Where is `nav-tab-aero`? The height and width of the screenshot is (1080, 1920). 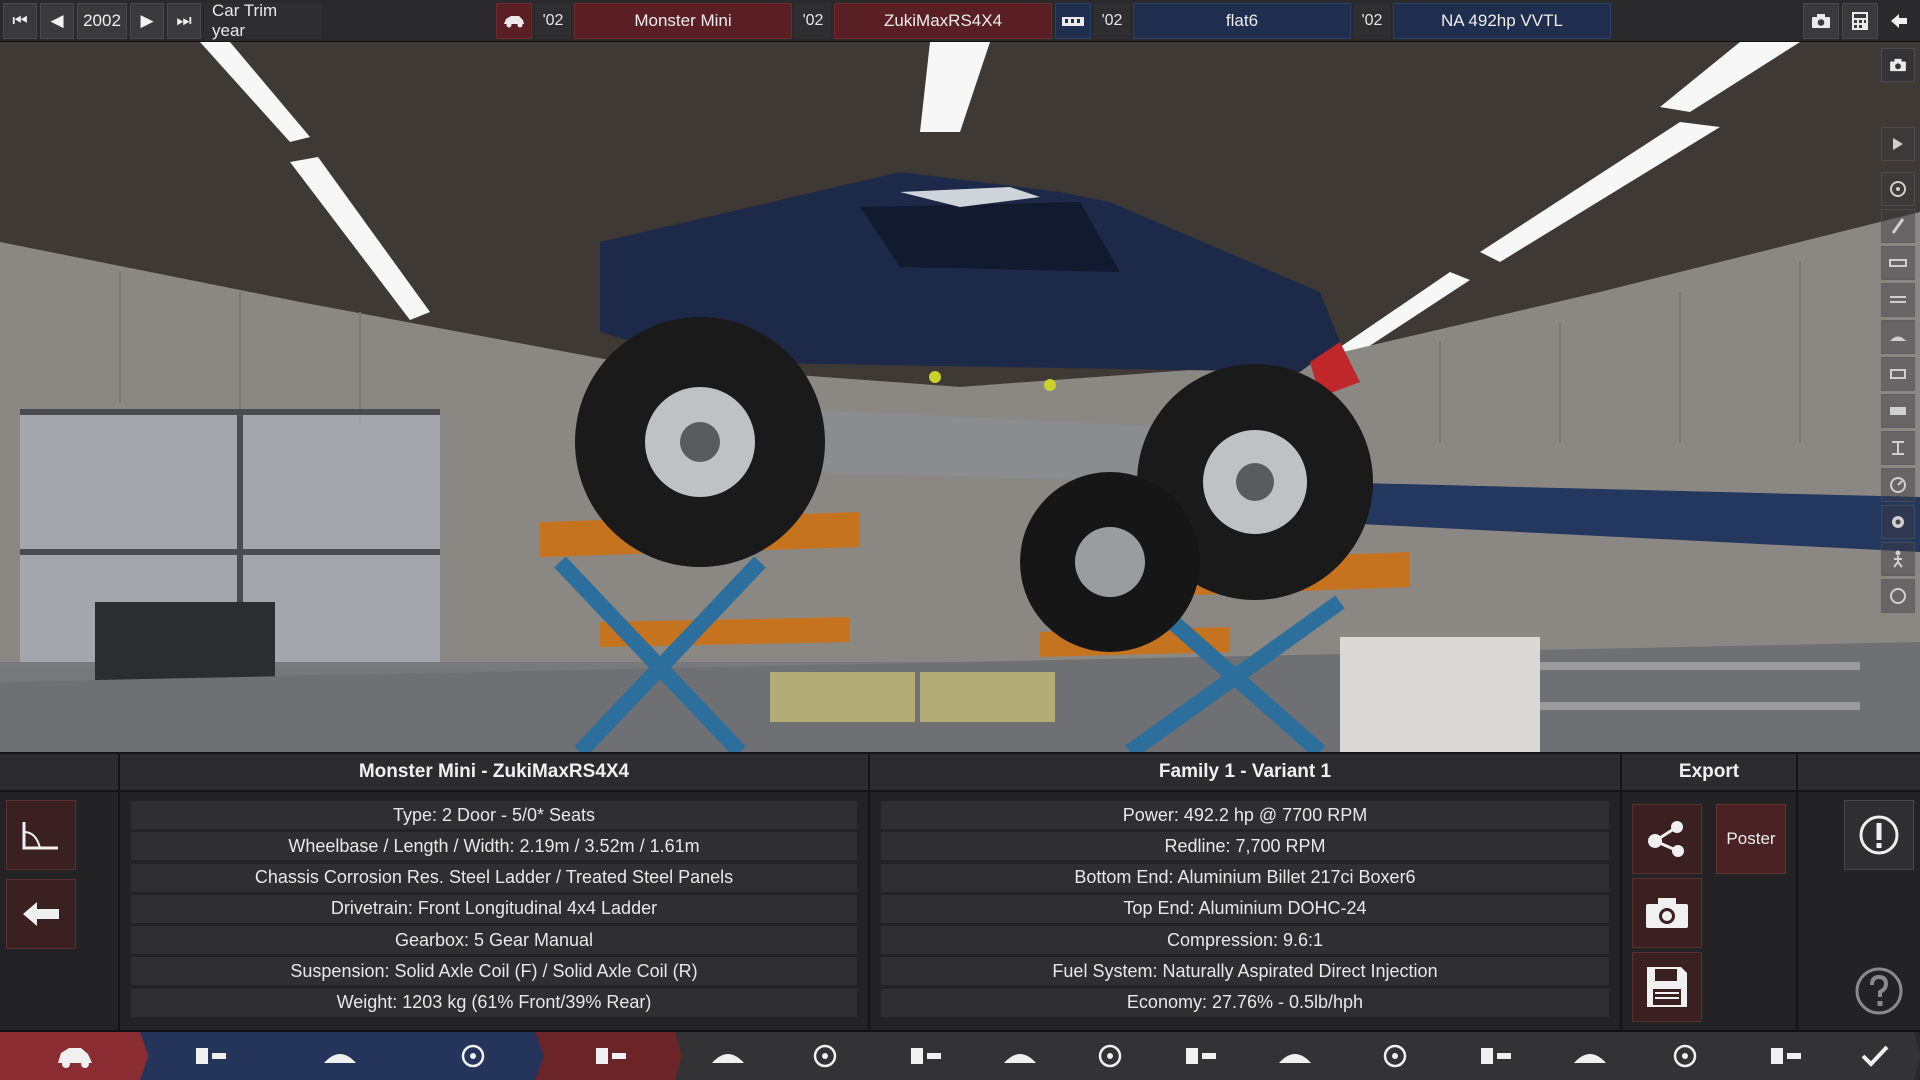
nav-tab-aero is located at coordinates (1295, 1056).